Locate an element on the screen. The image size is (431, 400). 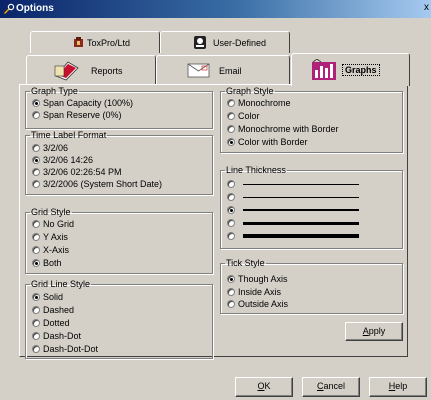
tab-graphs: Graphs is located at coordinates (350, 69).